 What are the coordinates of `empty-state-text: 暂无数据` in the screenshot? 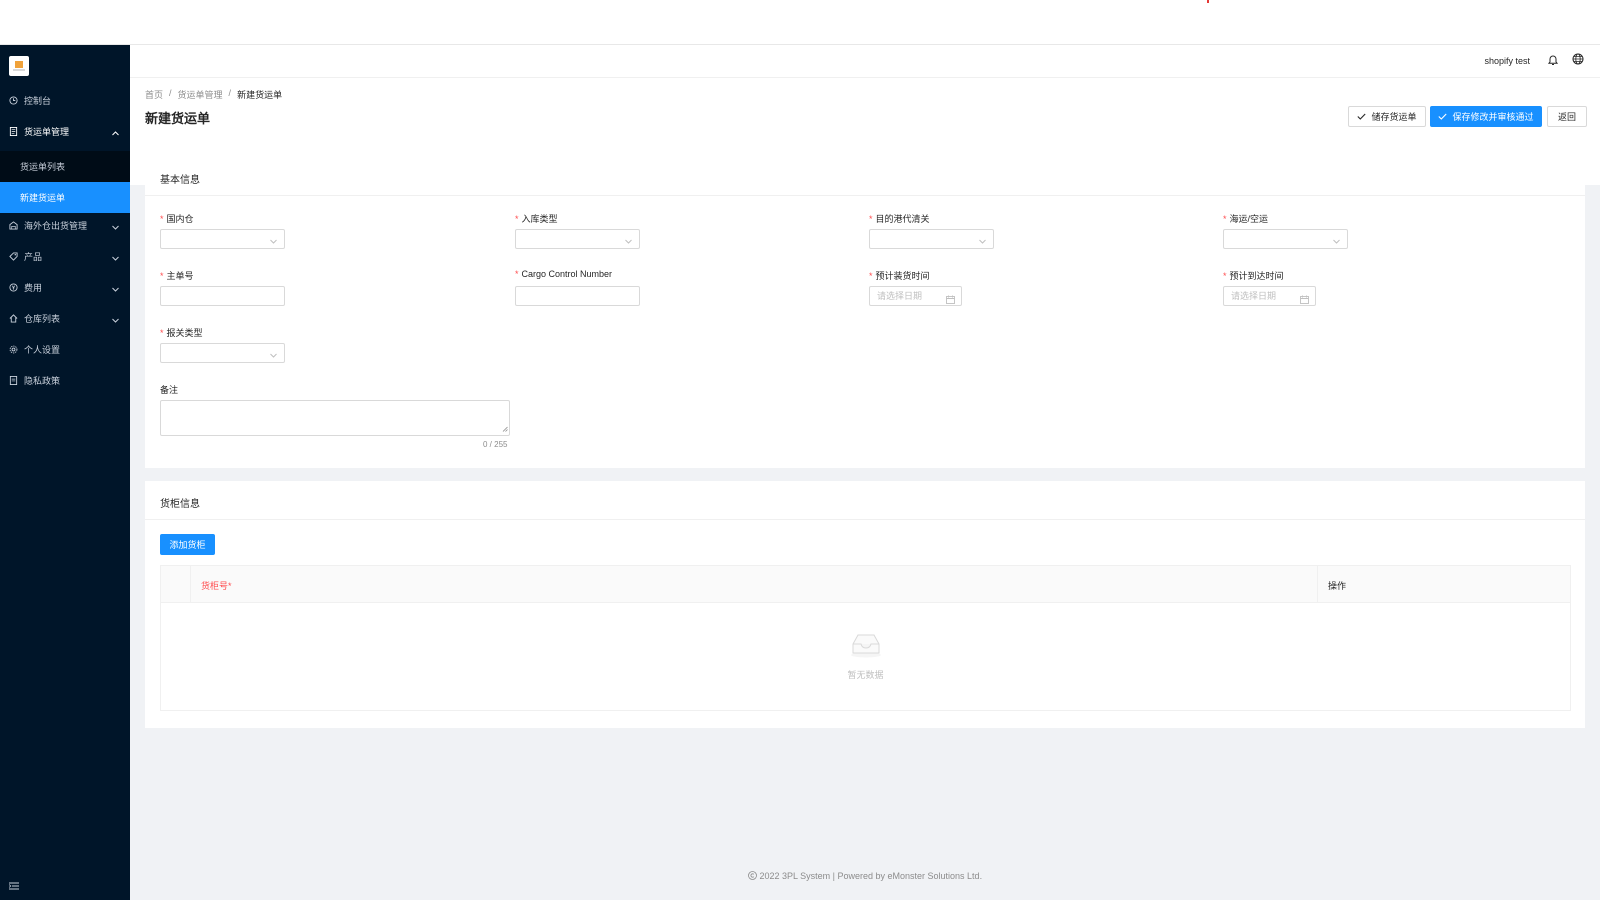 It's located at (865, 675).